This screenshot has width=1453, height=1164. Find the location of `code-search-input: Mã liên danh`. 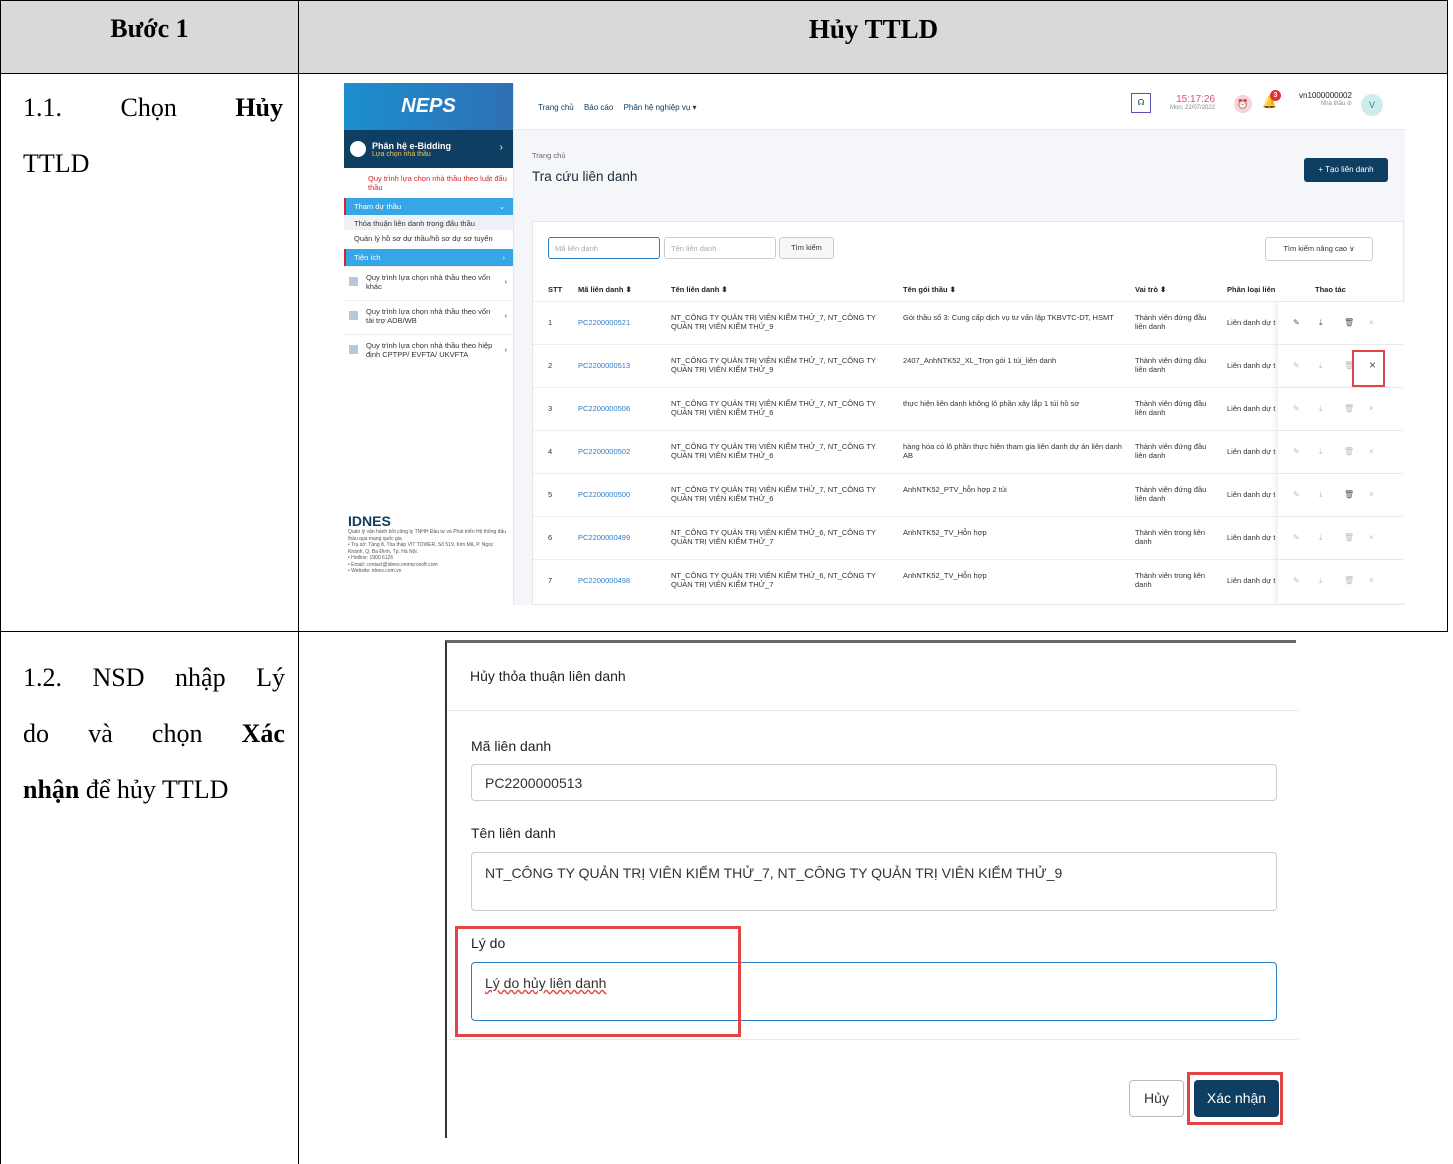

code-search-input: Mã liên danh is located at coordinates (604, 248).